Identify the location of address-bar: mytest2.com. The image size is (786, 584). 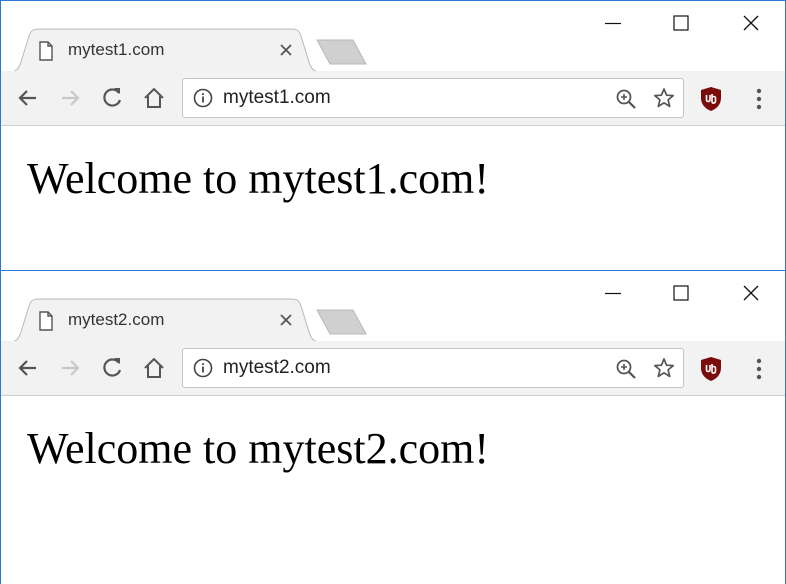
(433, 368).